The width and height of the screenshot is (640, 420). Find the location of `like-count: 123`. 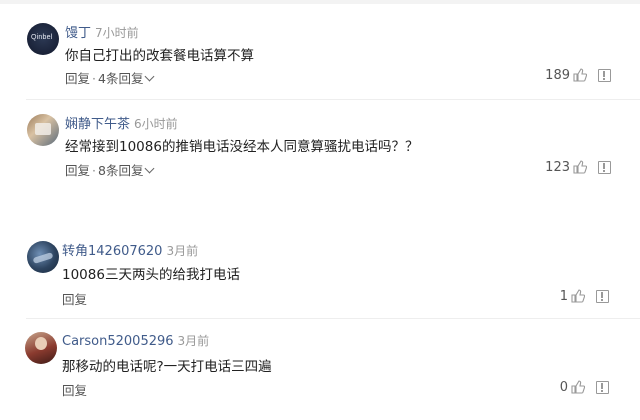

like-count: 123 is located at coordinates (557, 167).